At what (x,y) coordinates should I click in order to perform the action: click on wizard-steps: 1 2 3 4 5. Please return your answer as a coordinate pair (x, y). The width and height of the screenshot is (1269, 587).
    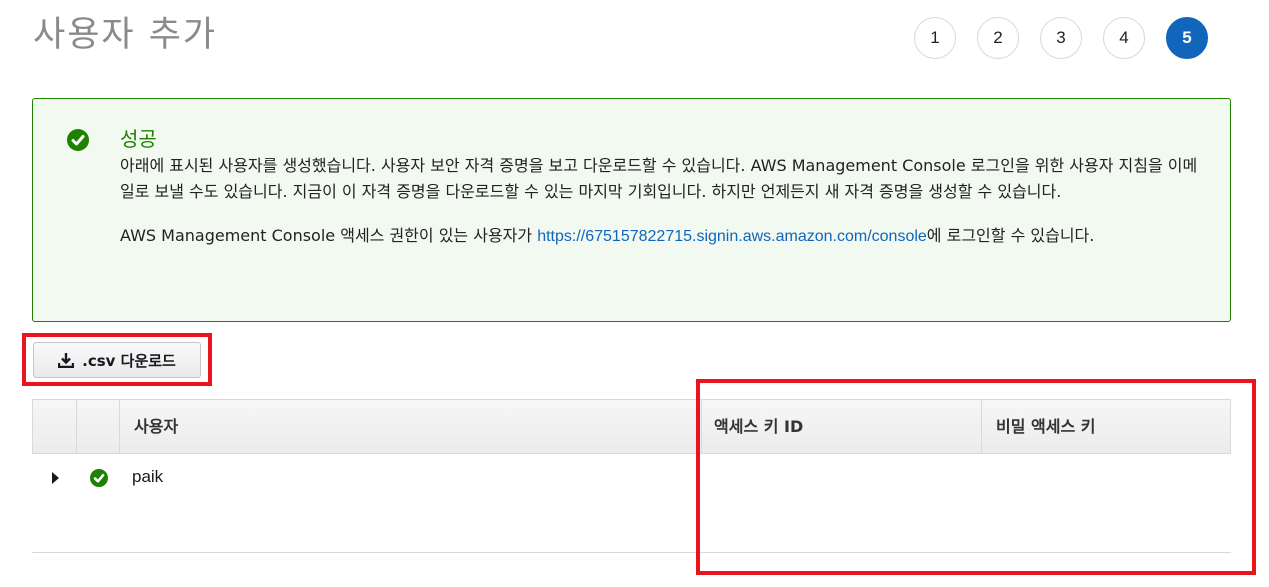
    Looking at the image, I should click on (1061, 38).